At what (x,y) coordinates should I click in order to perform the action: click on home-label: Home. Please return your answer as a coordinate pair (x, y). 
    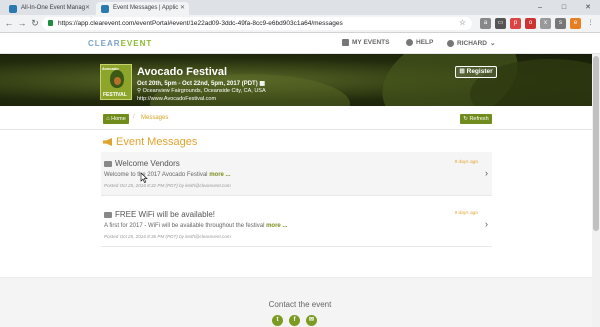
    Looking at the image, I should click on (118, 119).